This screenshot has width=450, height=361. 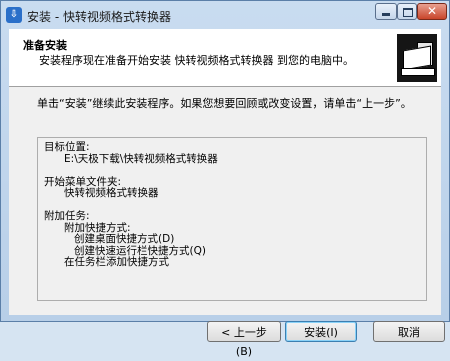 I want to click on minimize-icon, so click(x=386, y=14).